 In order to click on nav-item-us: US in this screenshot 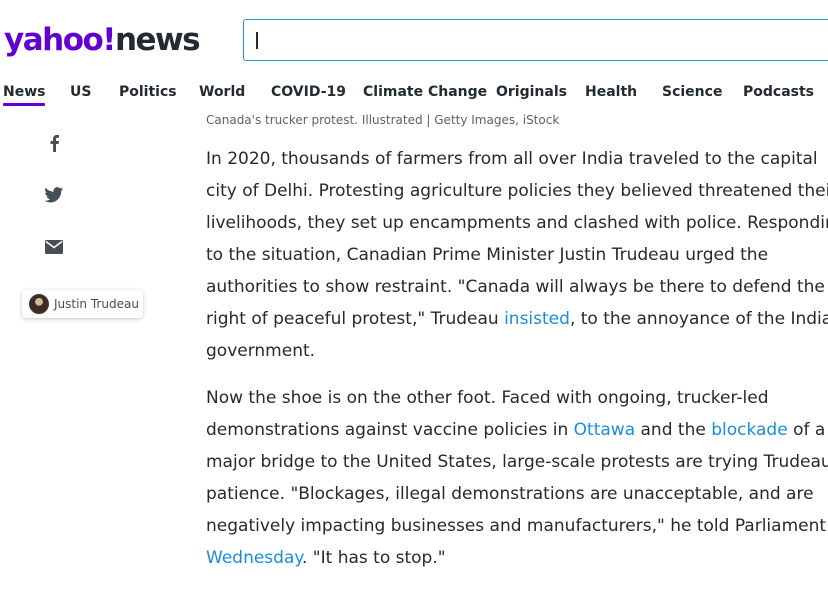, I will do `click(80, 92)`.